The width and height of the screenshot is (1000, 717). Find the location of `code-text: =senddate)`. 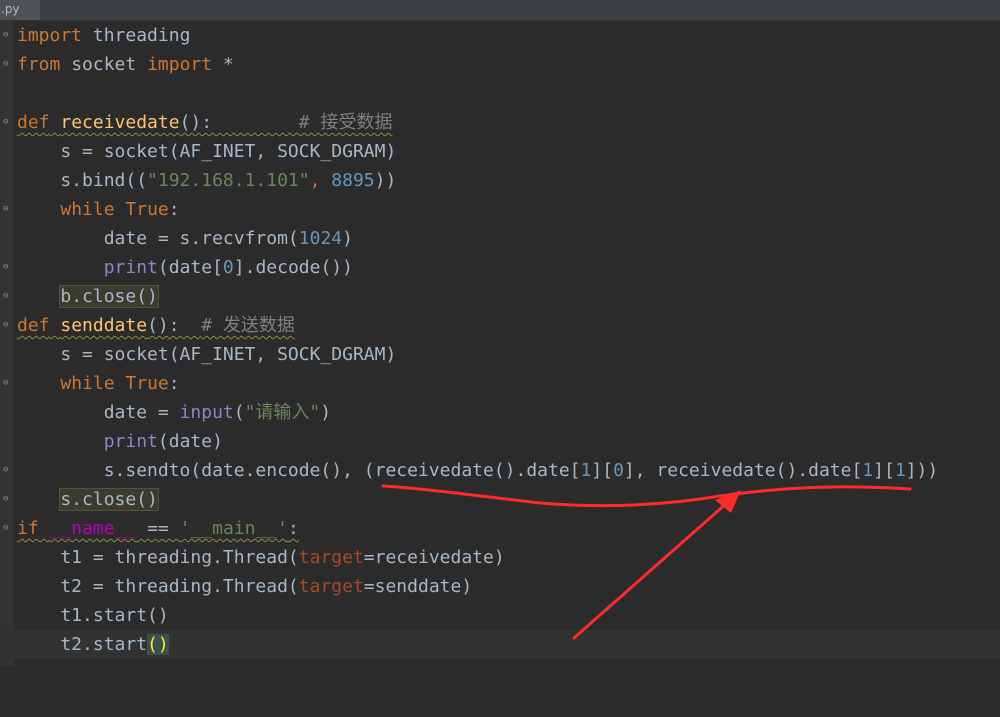

code-text: =senddate) is located at coordinates (418, 586).